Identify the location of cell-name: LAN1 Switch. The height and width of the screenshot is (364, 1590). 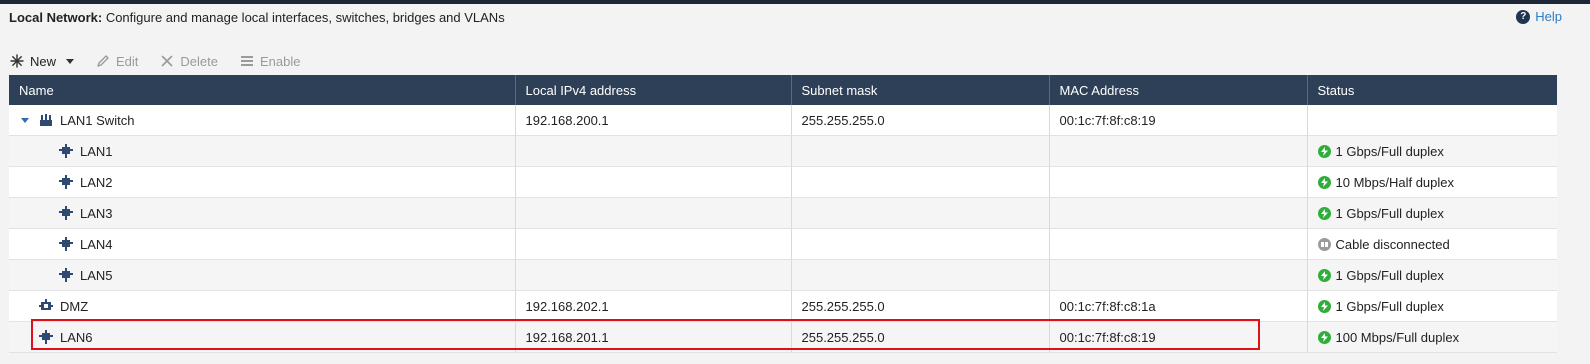
(262, 120).